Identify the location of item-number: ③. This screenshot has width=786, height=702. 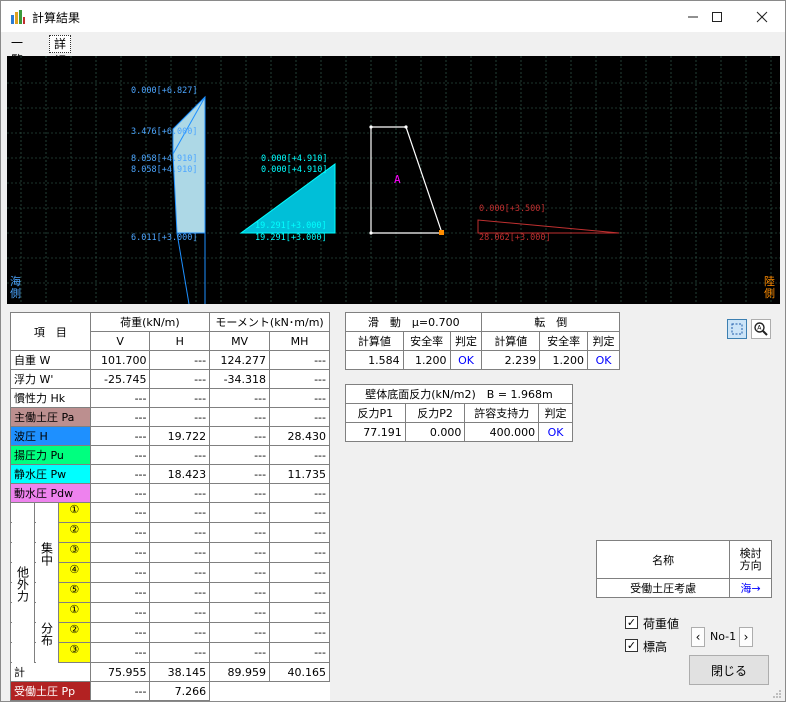
(74, 552).